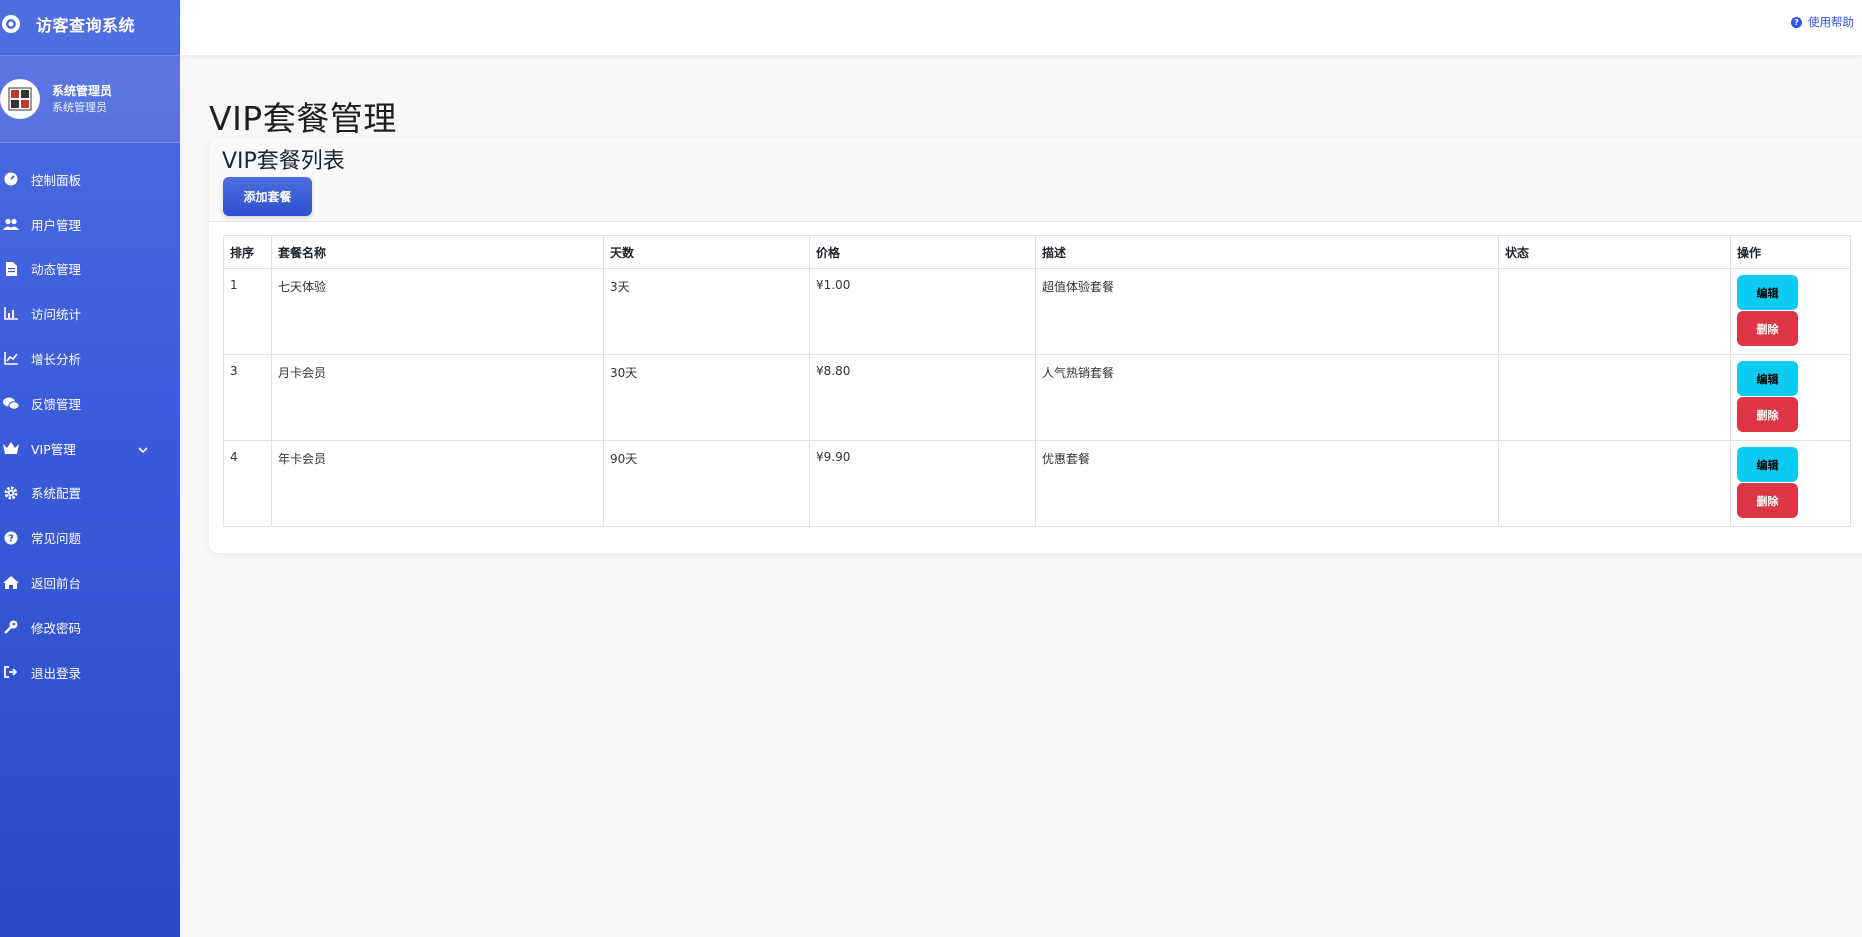 The height and width of the screenshot is (937, 1862). What do you see at coordinates (90, 537) in the screenshot?
I see `sidebar-item-faq: ? 常见问题` at bounding box center [90, 537].